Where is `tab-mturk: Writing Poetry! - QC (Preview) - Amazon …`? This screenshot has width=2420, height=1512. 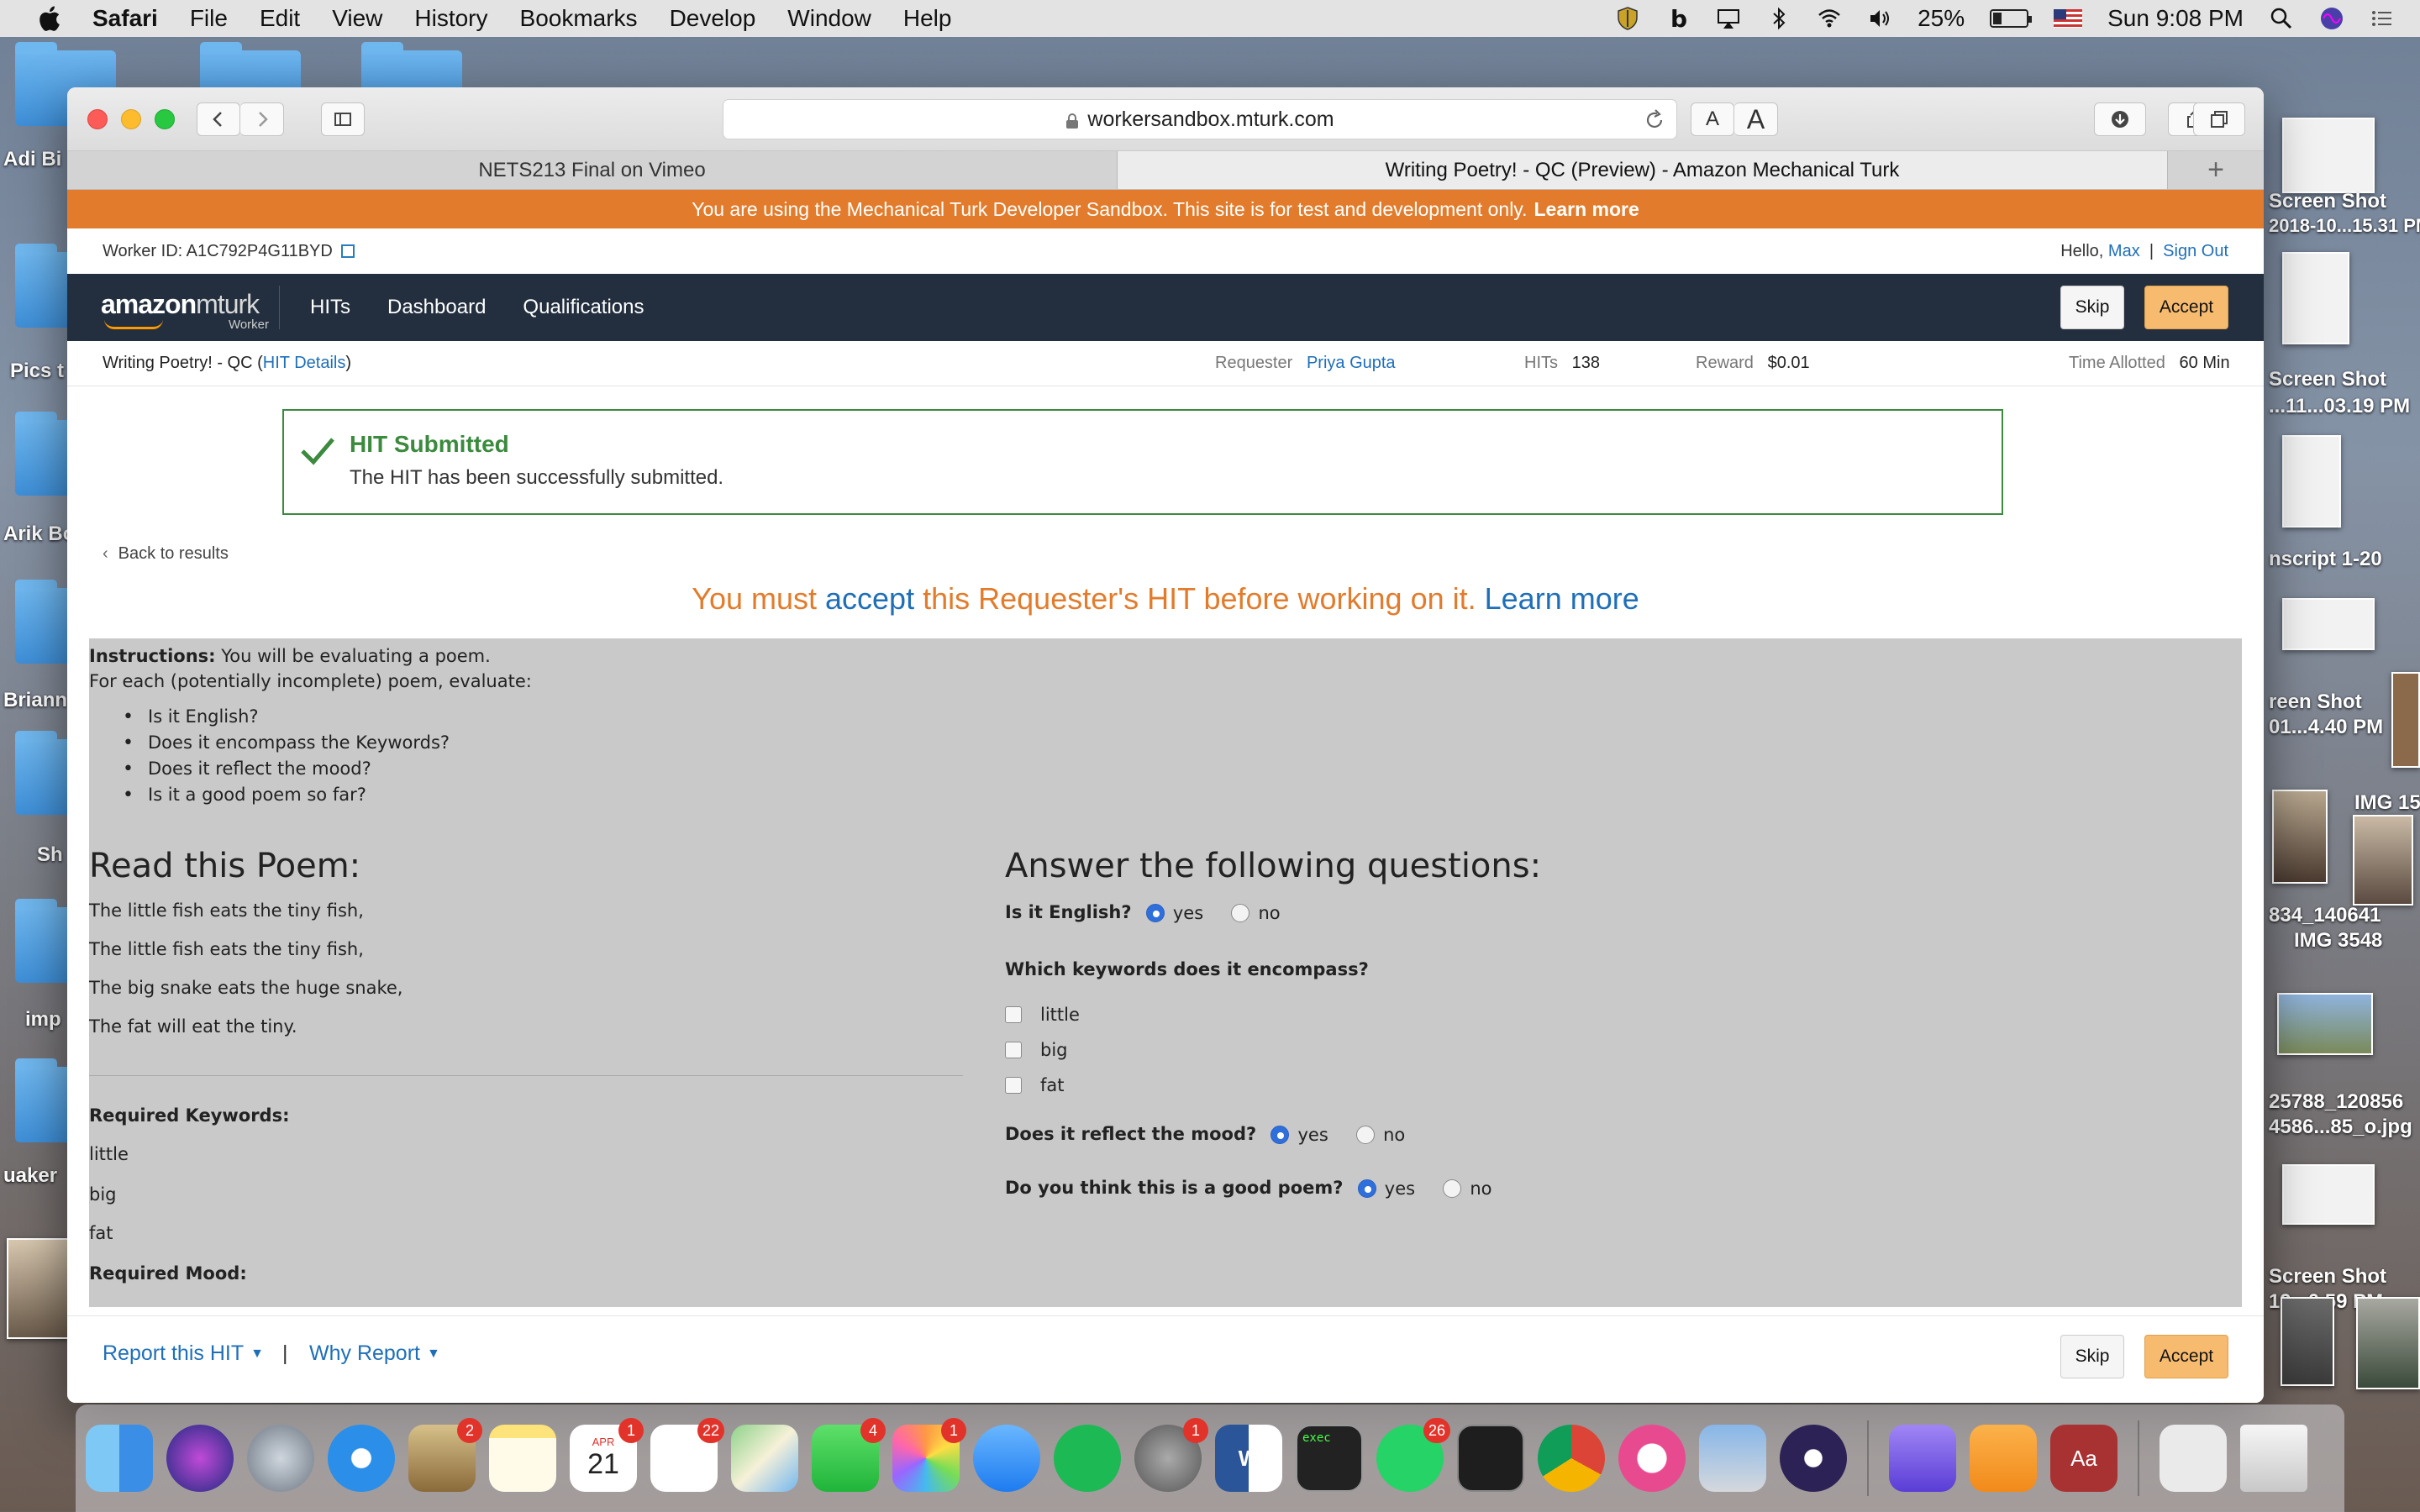 tab-mturk: Writing Poetry! - QC (Preview) - Amazon … is located at coordinates (1643, 170).